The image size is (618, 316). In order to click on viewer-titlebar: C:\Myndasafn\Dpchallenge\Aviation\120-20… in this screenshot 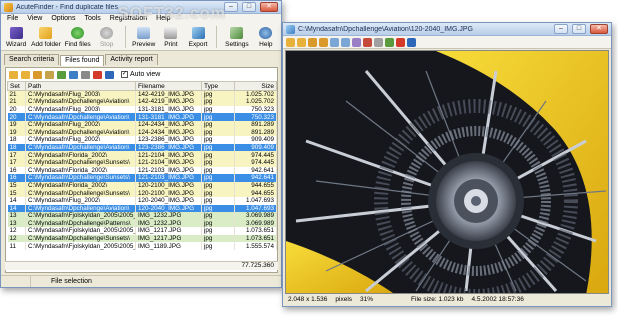, I will do `click(447, 29)`.